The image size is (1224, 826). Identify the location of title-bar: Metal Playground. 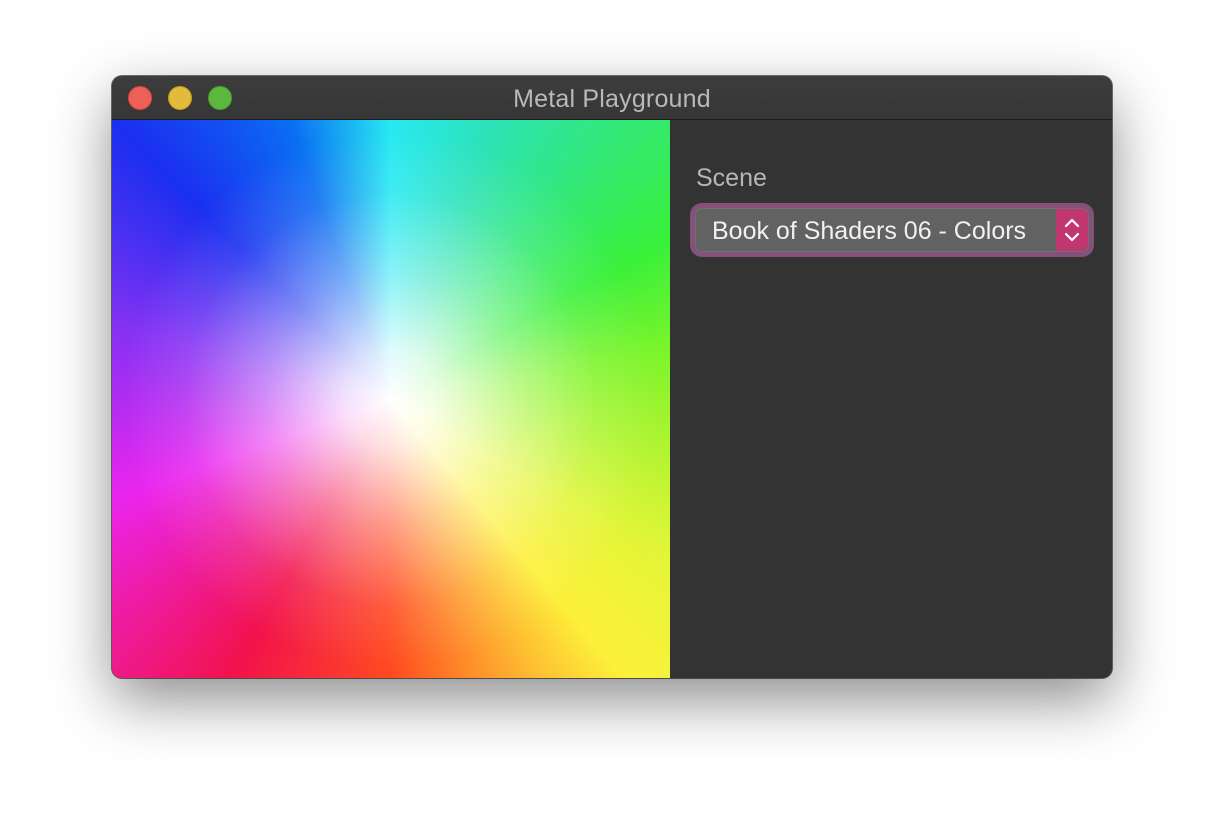
(612, 98).